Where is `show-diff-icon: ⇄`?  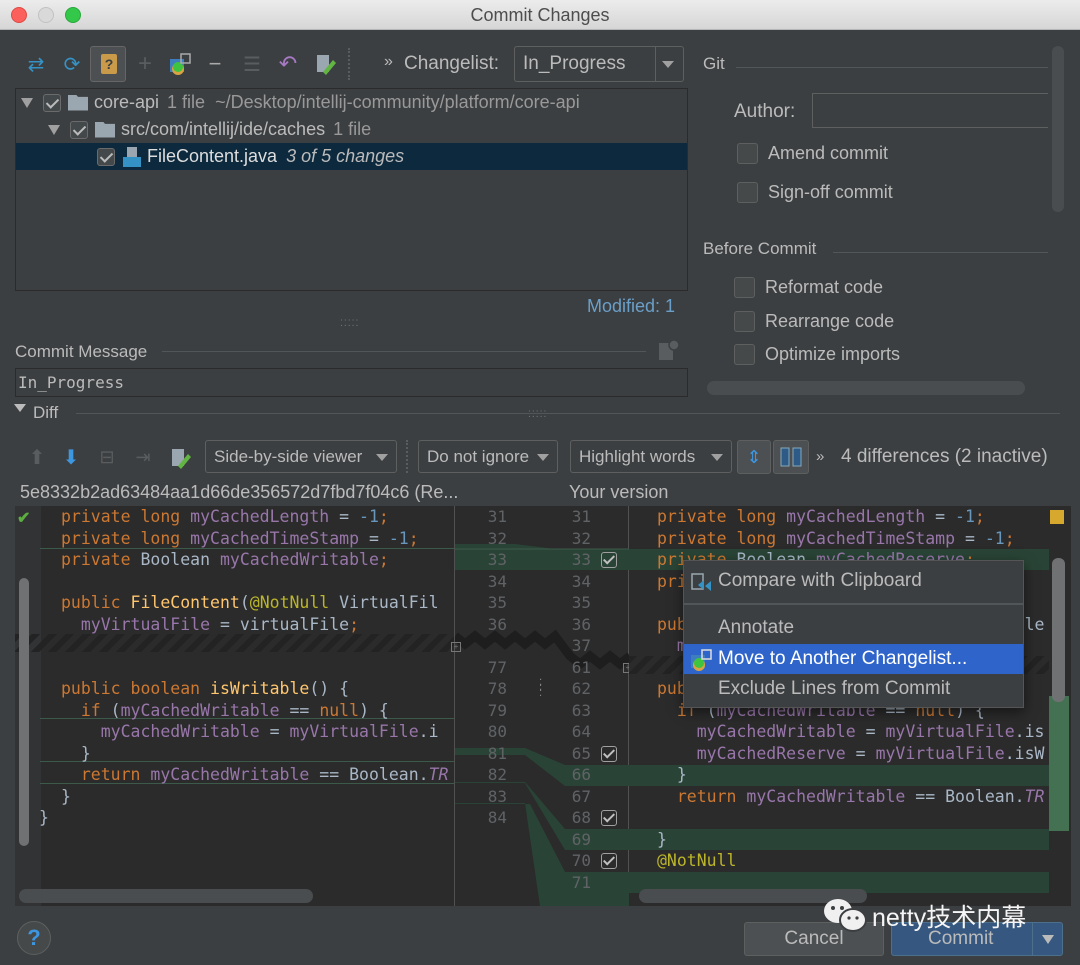 show-diff-icon: ⇄ is located at coordinates (36, 64).